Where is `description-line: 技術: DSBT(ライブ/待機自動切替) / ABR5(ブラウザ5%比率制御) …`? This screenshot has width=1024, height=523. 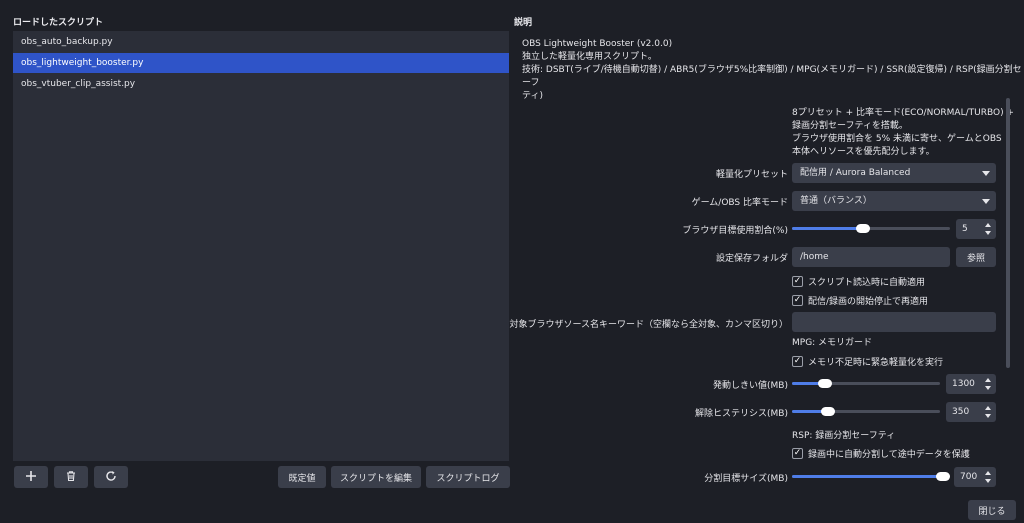
description-line: 技術: DSBT(ライブ/待機自動切替) / ABR5(ブラウザ5%比率制御) … is located at coordinates (772, 76).